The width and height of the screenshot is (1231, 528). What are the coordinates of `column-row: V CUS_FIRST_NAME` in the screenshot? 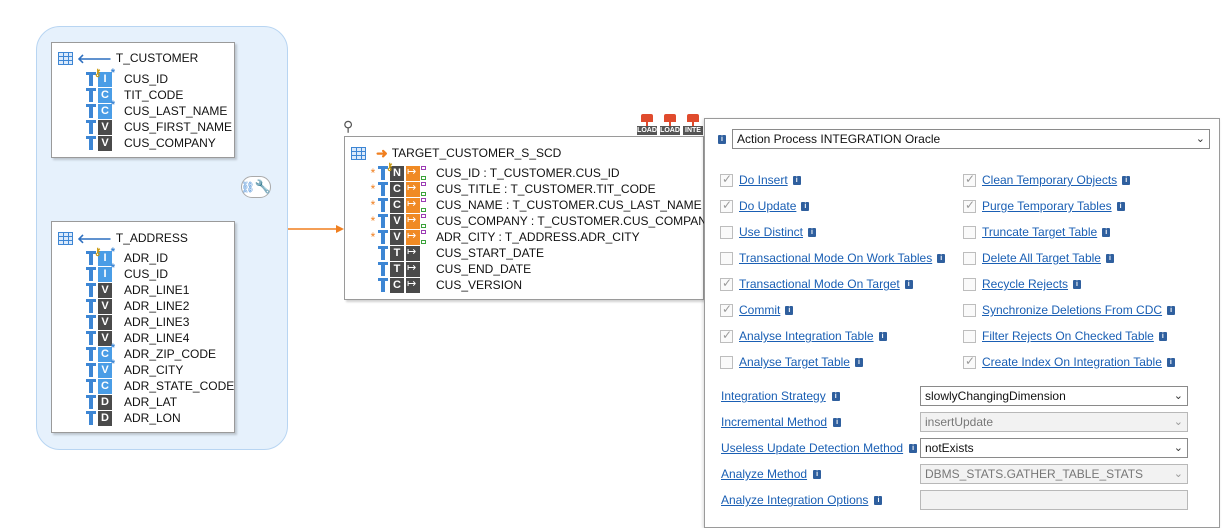 It's located at (158, 127).